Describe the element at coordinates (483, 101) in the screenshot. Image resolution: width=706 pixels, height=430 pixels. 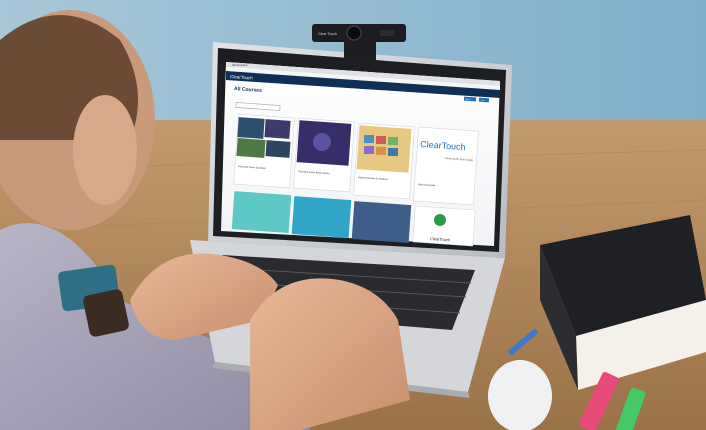
I see `signup-label: Join` at that location.